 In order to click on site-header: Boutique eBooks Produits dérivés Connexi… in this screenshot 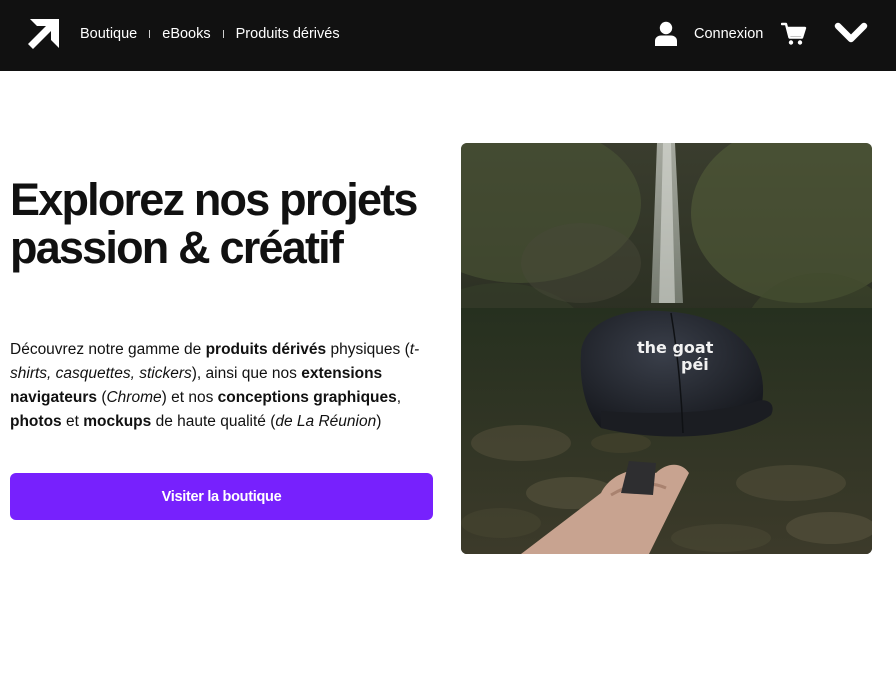, I will do `click(448, 35)`.